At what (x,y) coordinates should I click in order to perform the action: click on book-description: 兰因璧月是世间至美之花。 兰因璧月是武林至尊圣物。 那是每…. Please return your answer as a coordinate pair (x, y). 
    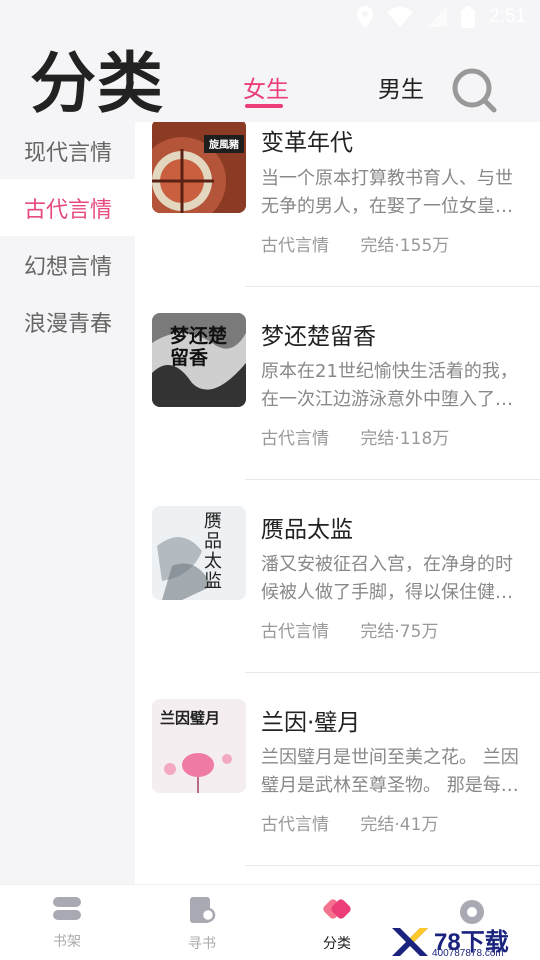
    Looking at the image, I should click on (390, 771).